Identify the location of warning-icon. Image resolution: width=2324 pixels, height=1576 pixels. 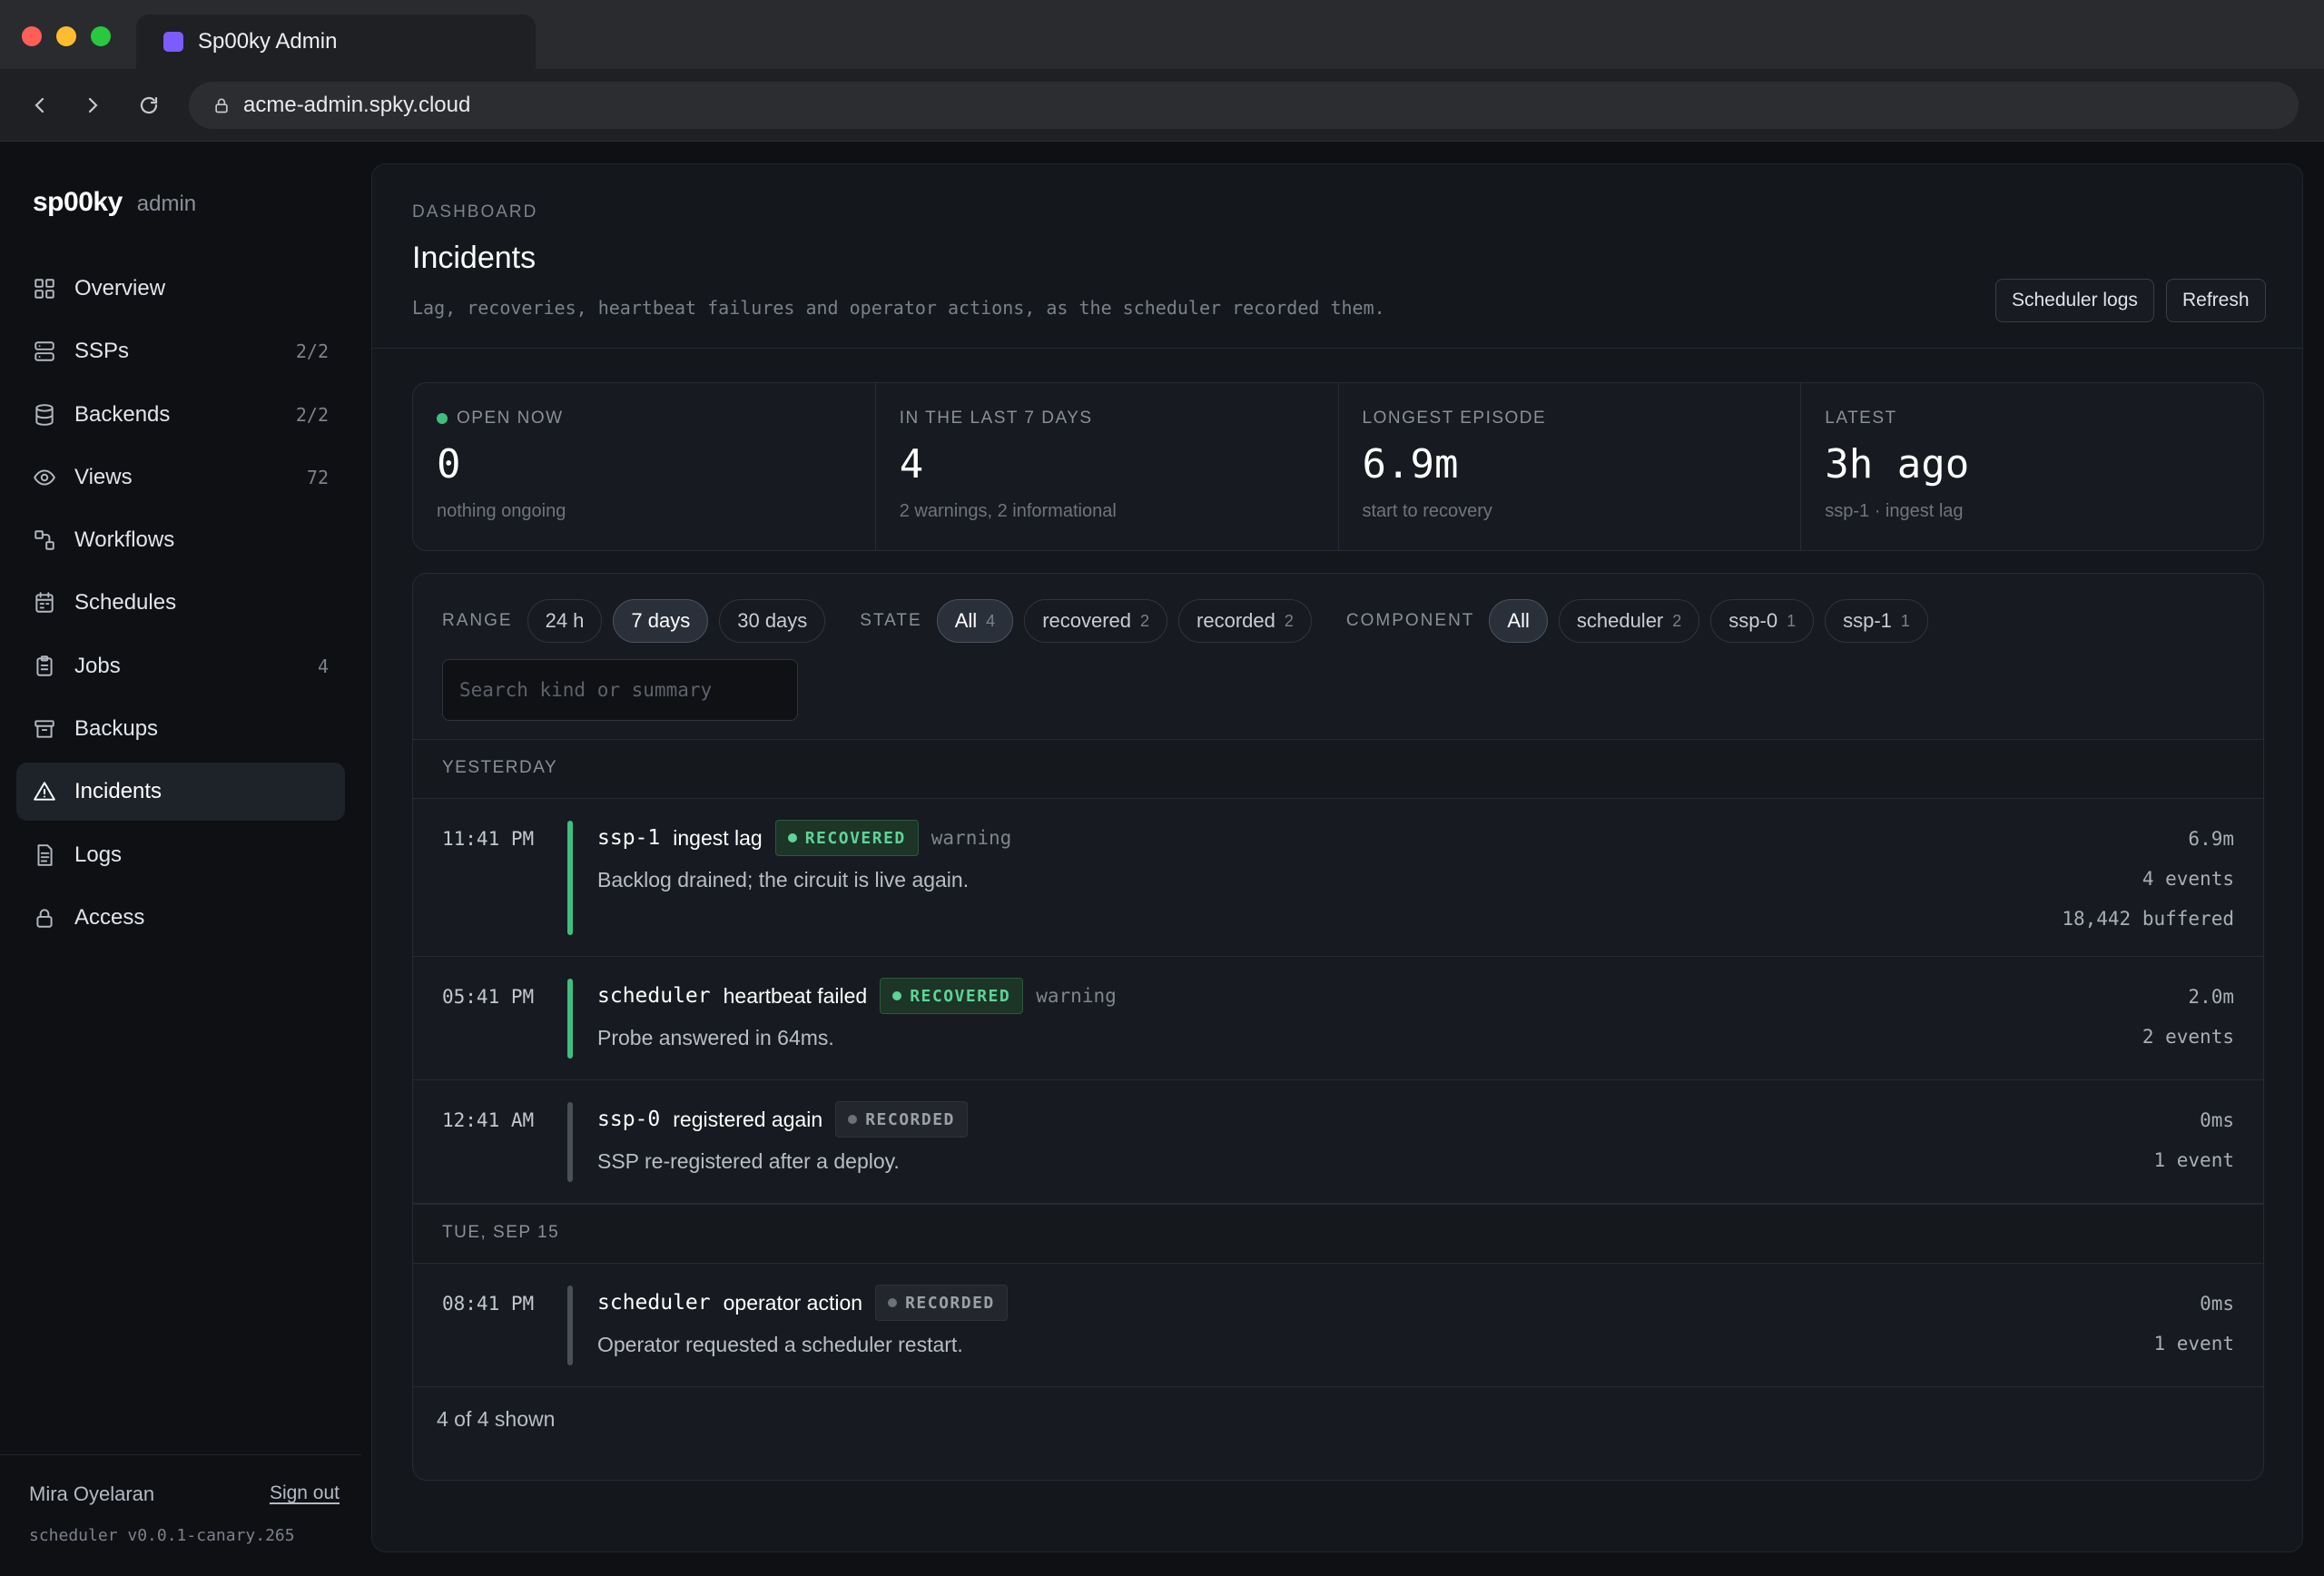
(44, 792).